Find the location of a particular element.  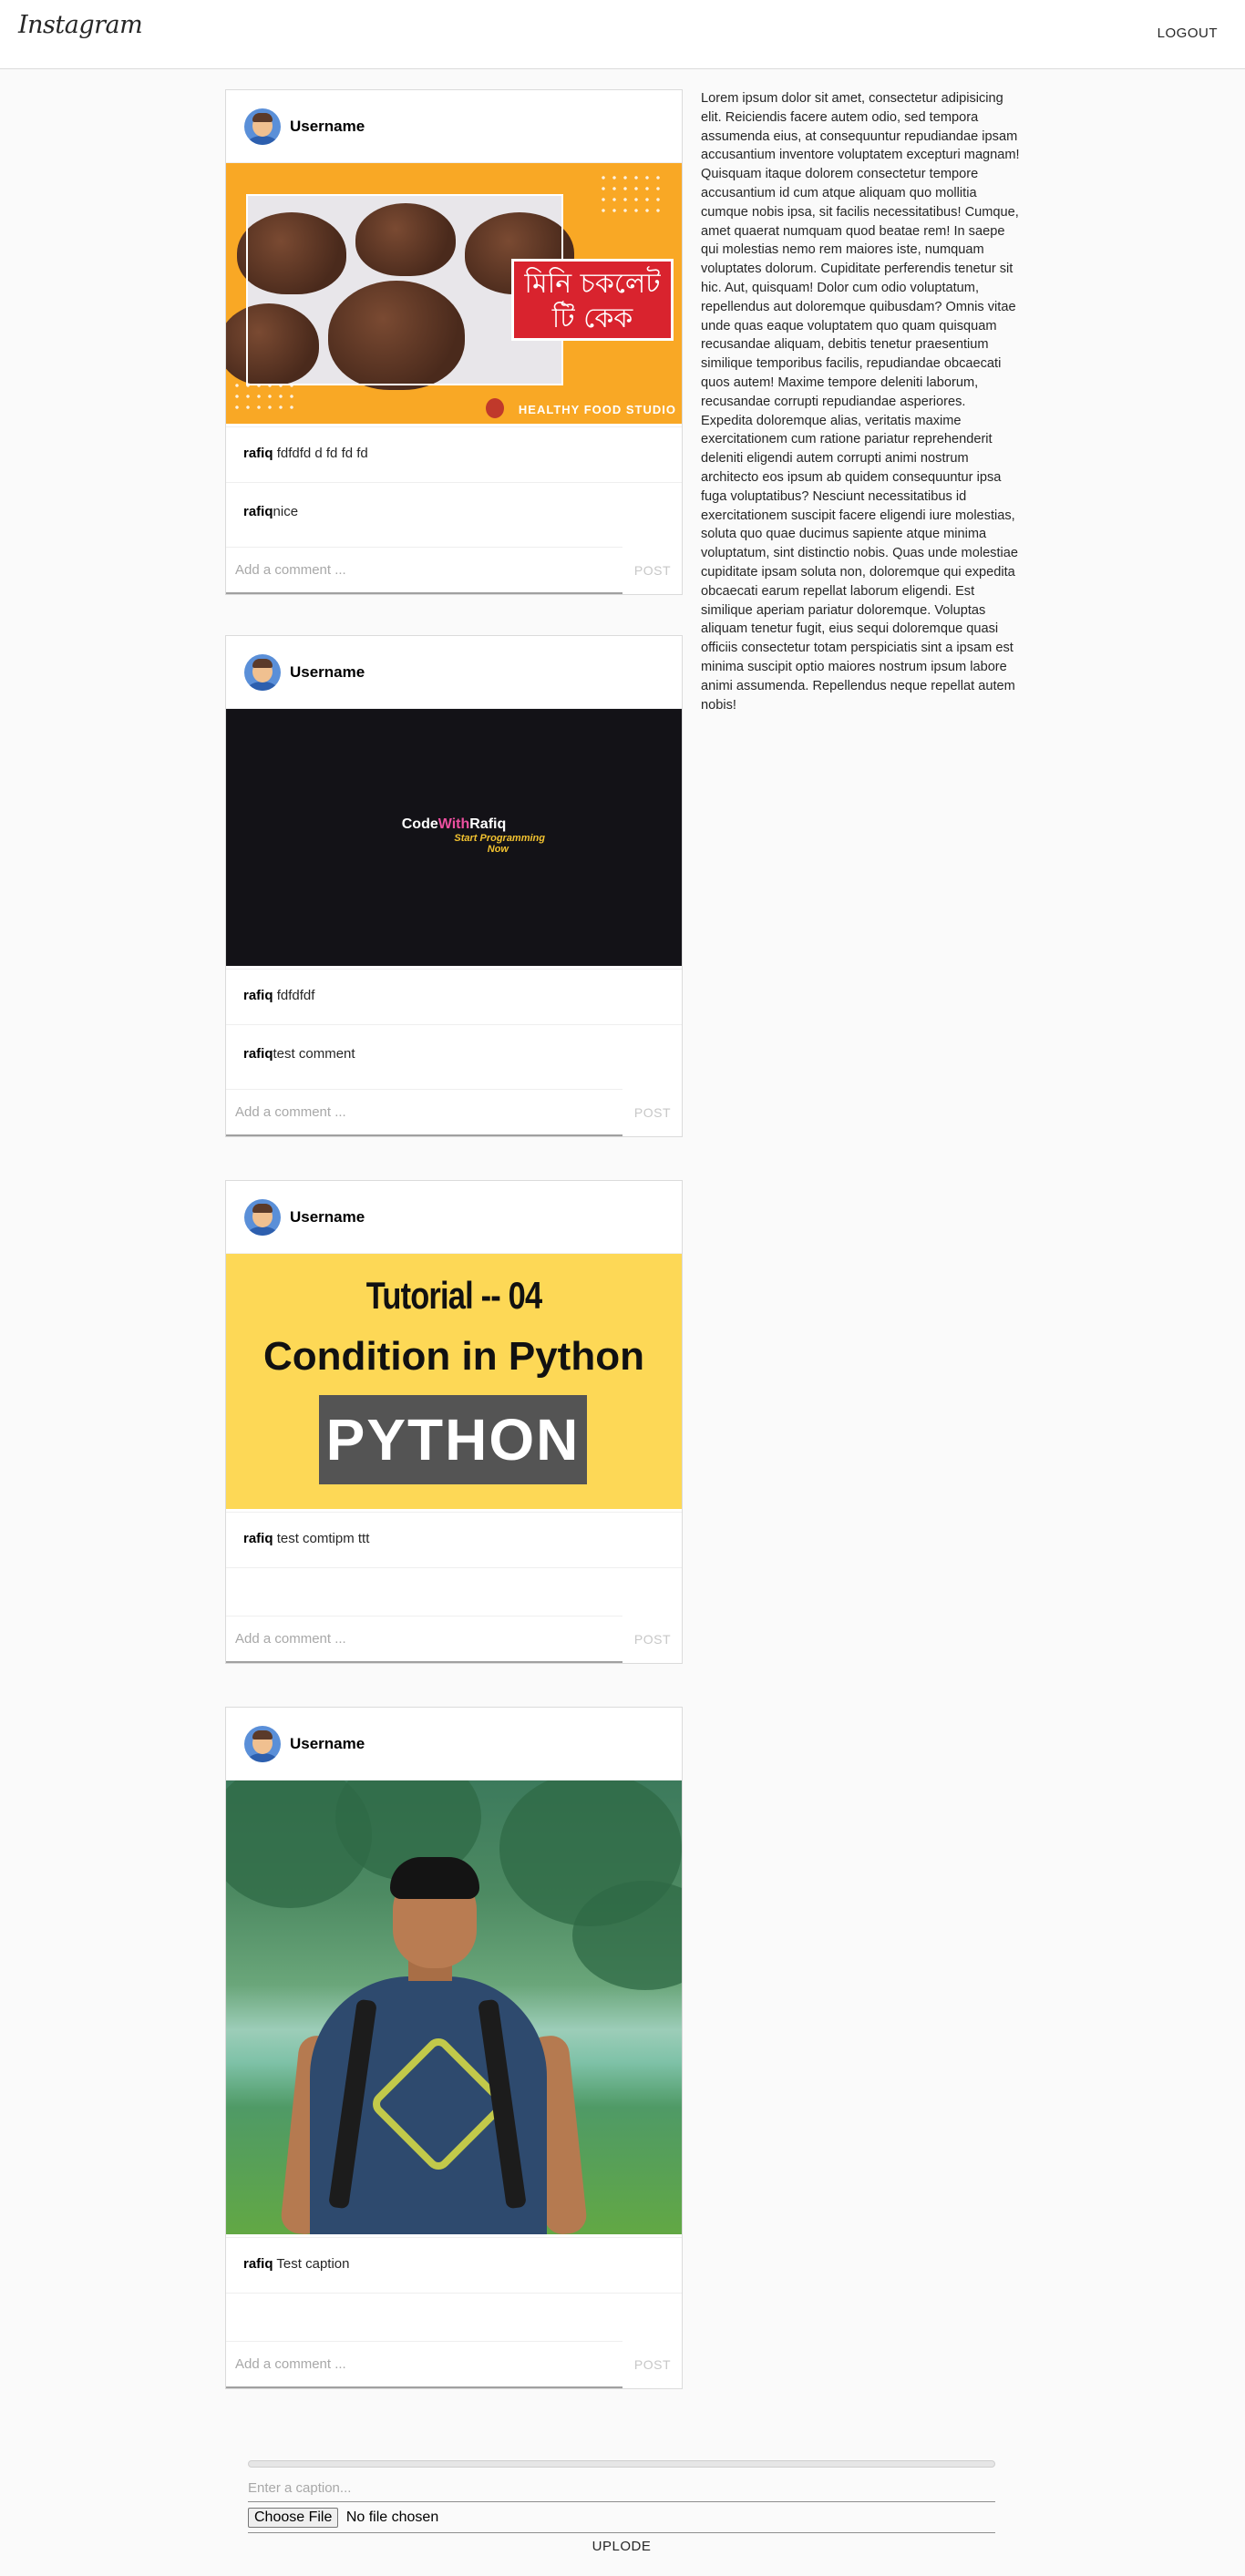

comment-item: rafiqnice is located at coordinates (462, 512).